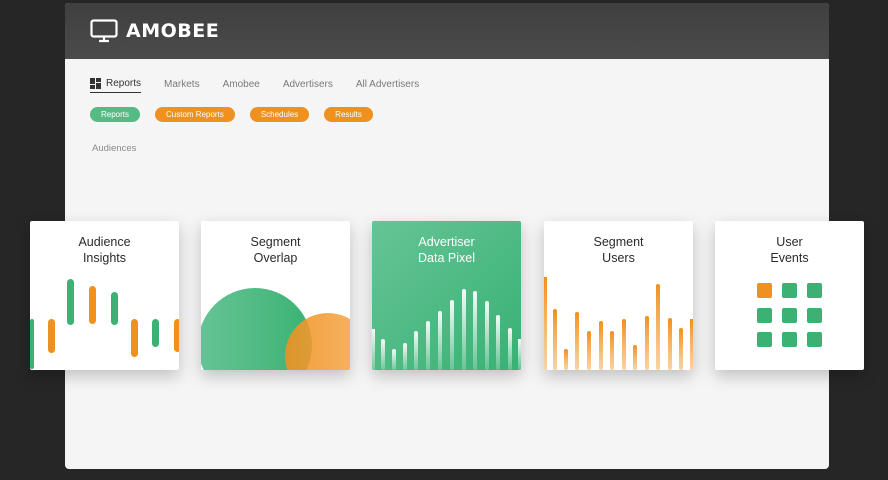  I want to click on pill-schedules: Schedules, so click(279, 114).